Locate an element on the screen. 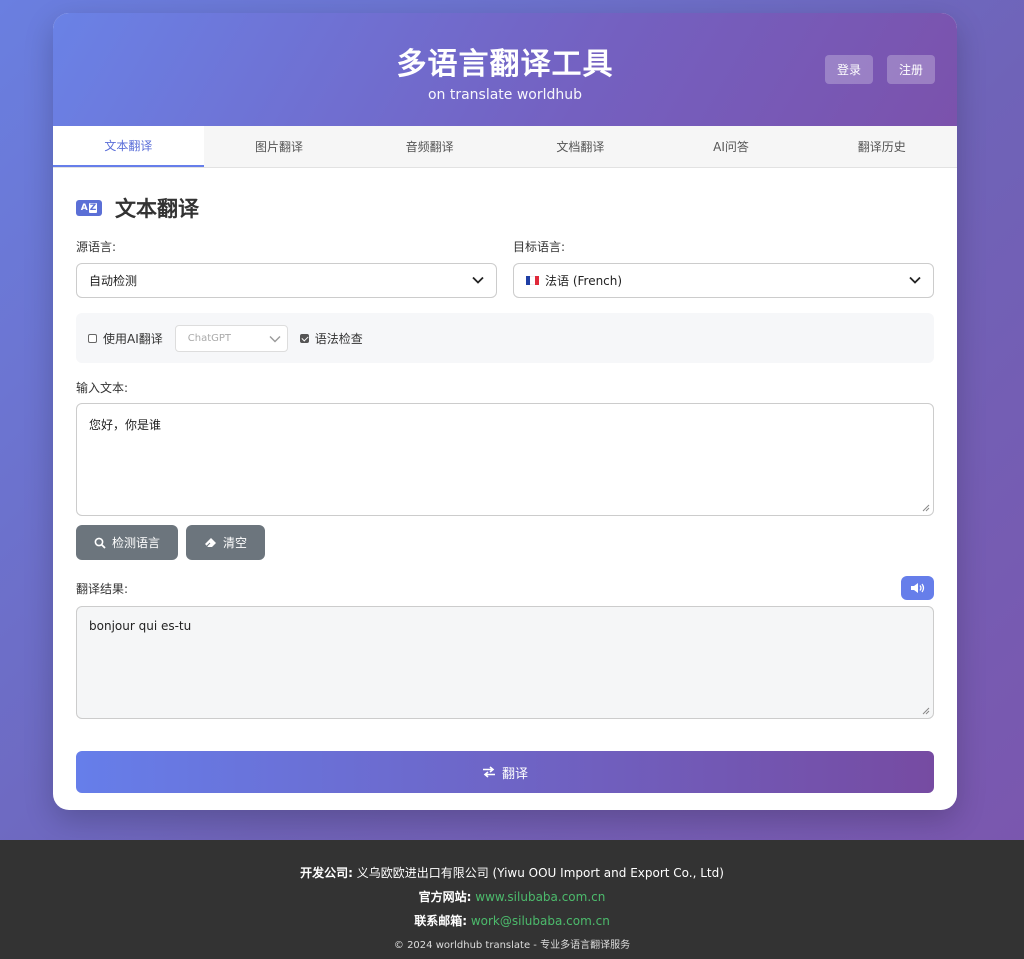  options-bar: 使用AI翻译 ChatGPT 语法检查 is located at coordinates (505, 338).